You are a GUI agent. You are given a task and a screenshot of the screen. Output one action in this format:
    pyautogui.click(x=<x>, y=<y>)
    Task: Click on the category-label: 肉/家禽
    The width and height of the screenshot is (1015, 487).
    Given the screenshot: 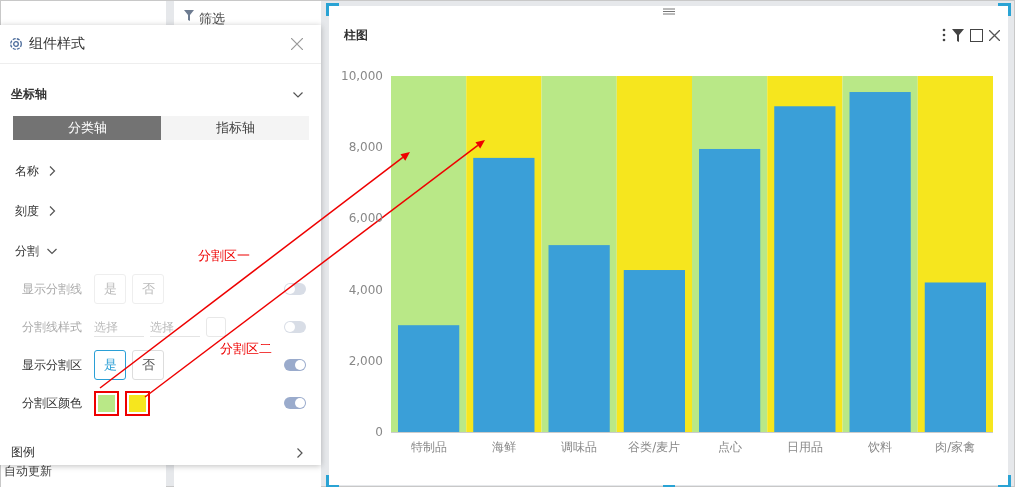 What is the action you would take?
    pyautogui.click(x=955, y=447)
    